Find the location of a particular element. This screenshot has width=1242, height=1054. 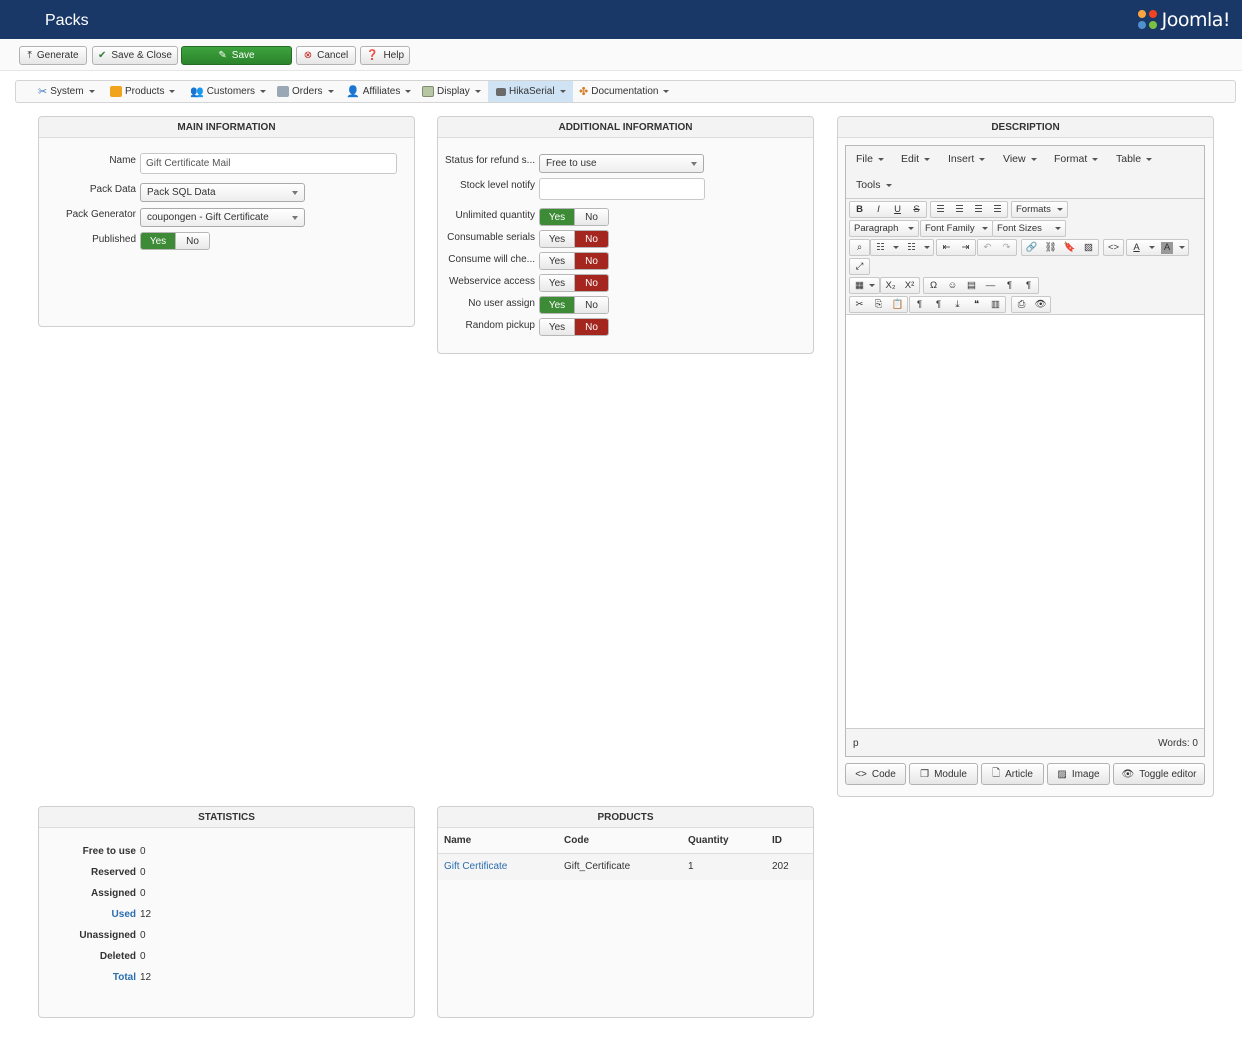

visual-blocks-icon: ¶ is located at coordinates (938, 304).